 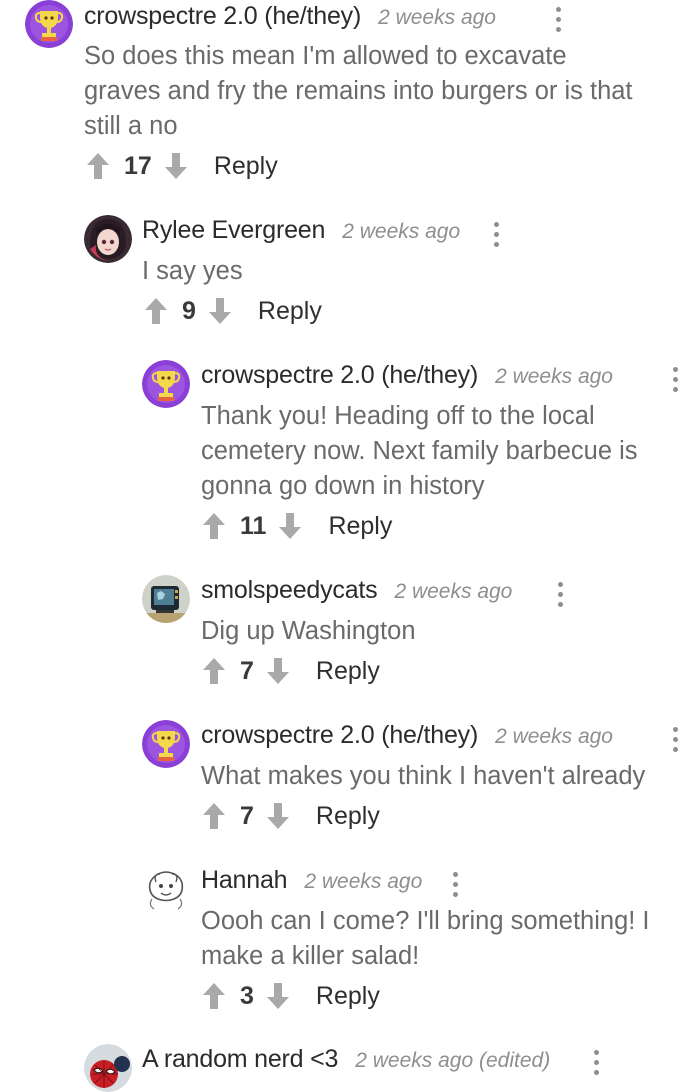 What do you see at coordinates (291, 996) in the screenshot?
I see `comment-actions: 3 Reply` at bounding box center [291, 996].